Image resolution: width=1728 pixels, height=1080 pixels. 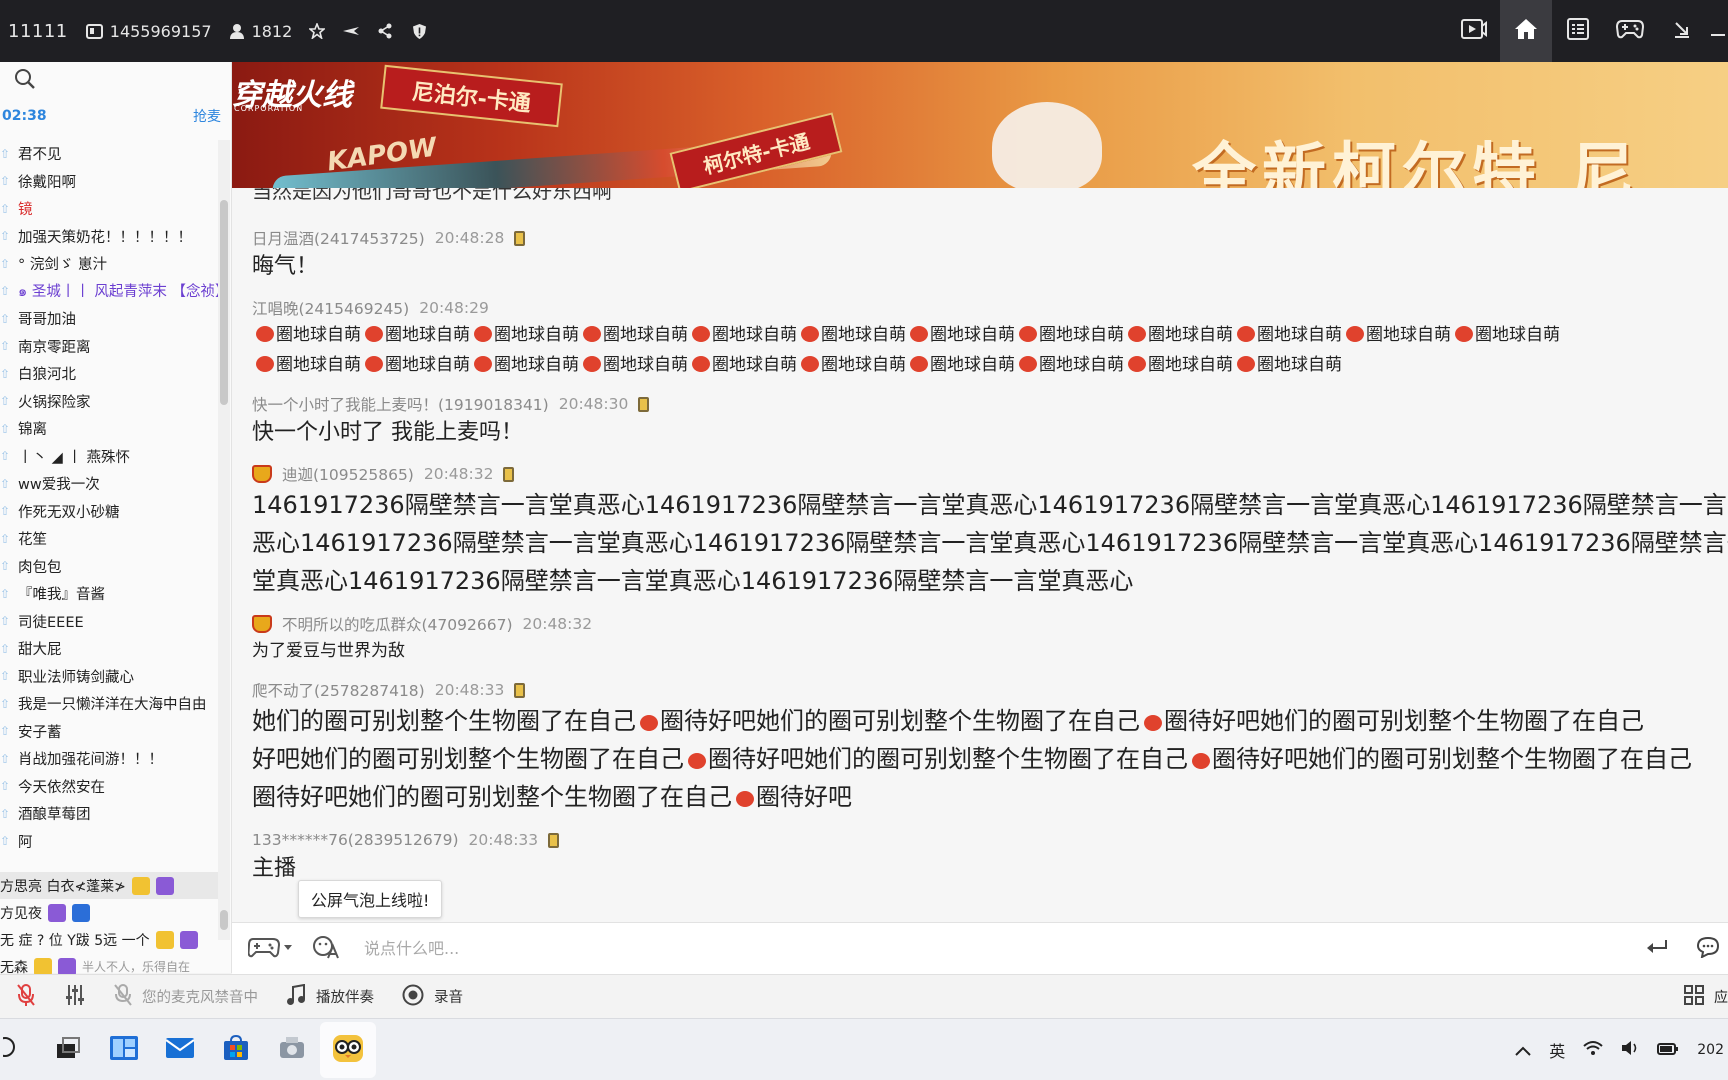 I want to click on clock: 202, so click(x=1710, y=1050).